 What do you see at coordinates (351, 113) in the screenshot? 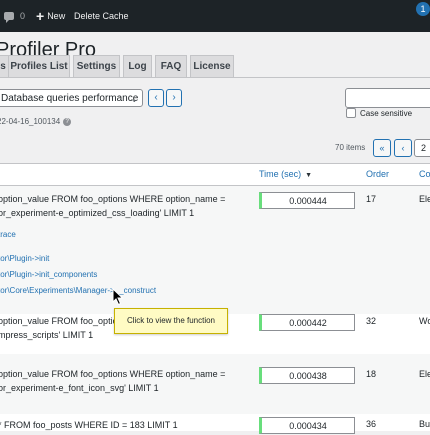
I see `case-sensitive-checkbox` at bounding box center [351, 113].